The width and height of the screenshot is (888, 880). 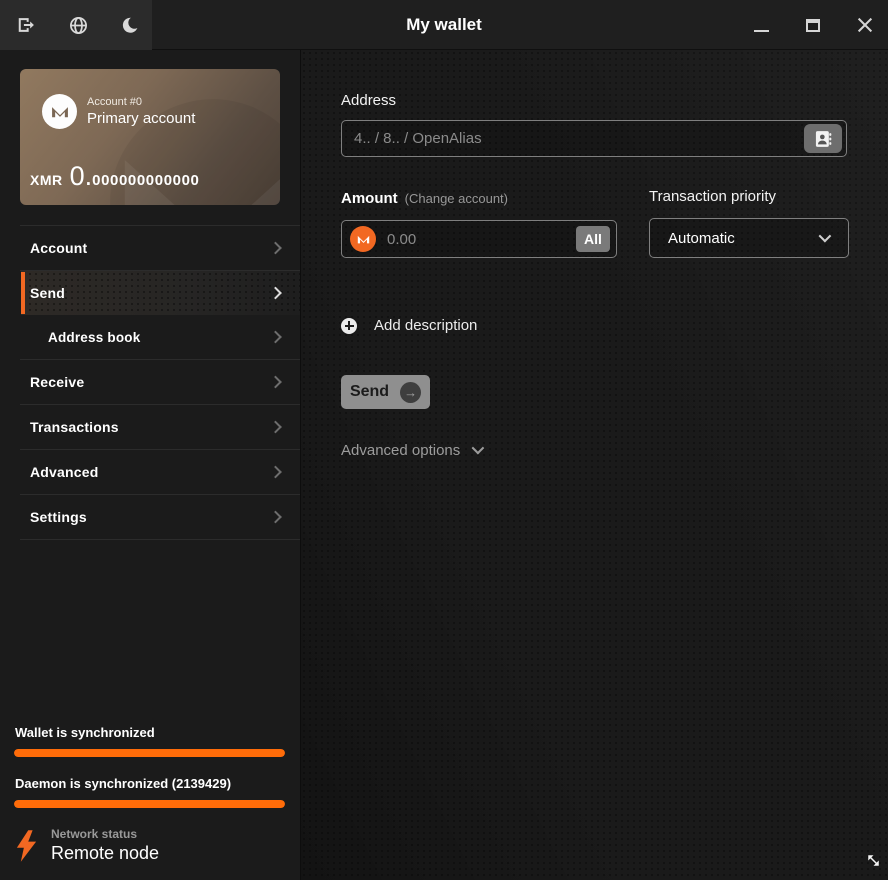 What do you see at coordinates (26, 25) in the screenshot?
I see `logout-icon` at bounding box center [26, 25].